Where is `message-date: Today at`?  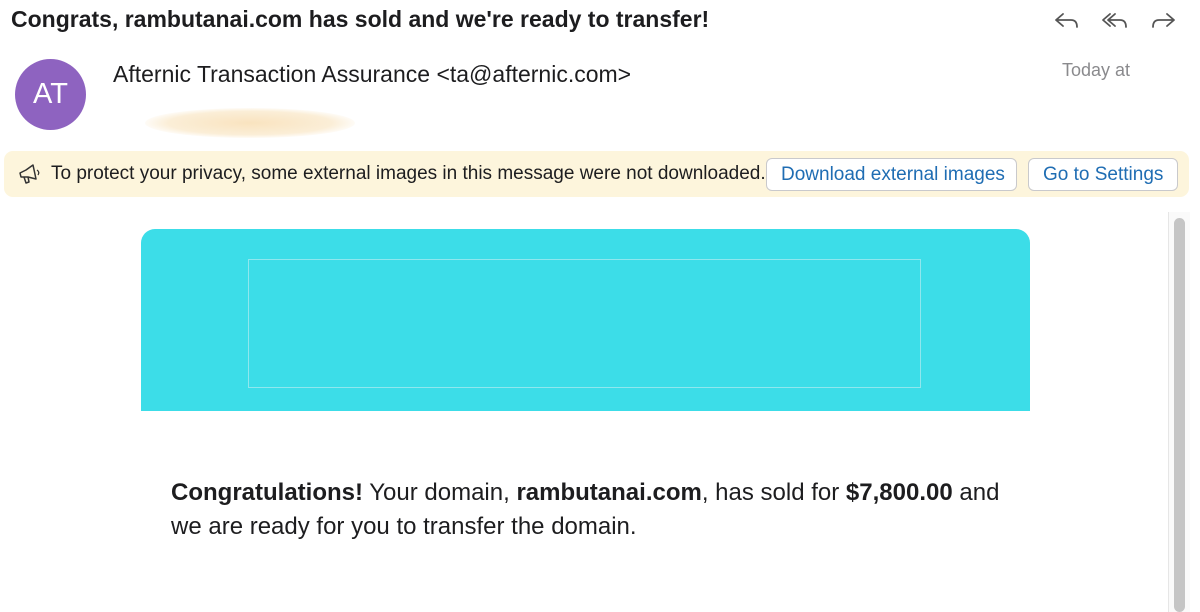
message-date: Today at is located at coordinates (1095, 70).